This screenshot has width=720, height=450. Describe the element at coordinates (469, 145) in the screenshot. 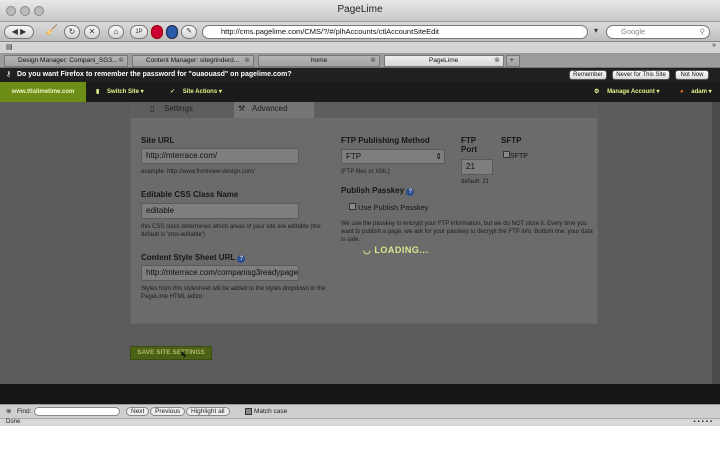

I see `ftp-port-label: FTP Port` at that location.